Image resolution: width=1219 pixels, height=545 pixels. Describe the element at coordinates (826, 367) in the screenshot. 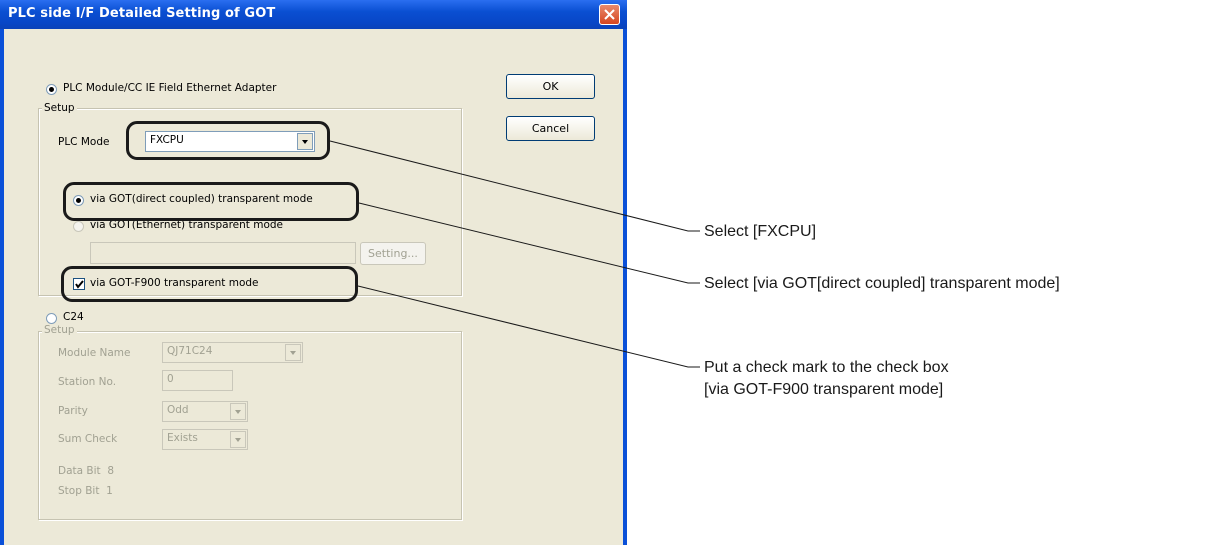

I see `annotation-check-f900-line1: Put a check mark to the check box` at that location.